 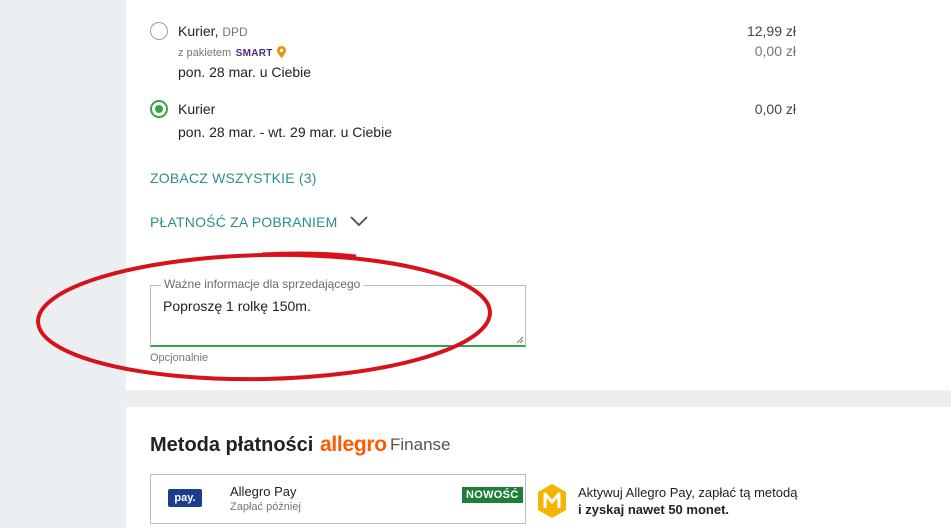 I want to click on cash-on-delivery-toggle: PŁATNOŚĆ ZA POBRANIEM, so click(x=259, y=223).